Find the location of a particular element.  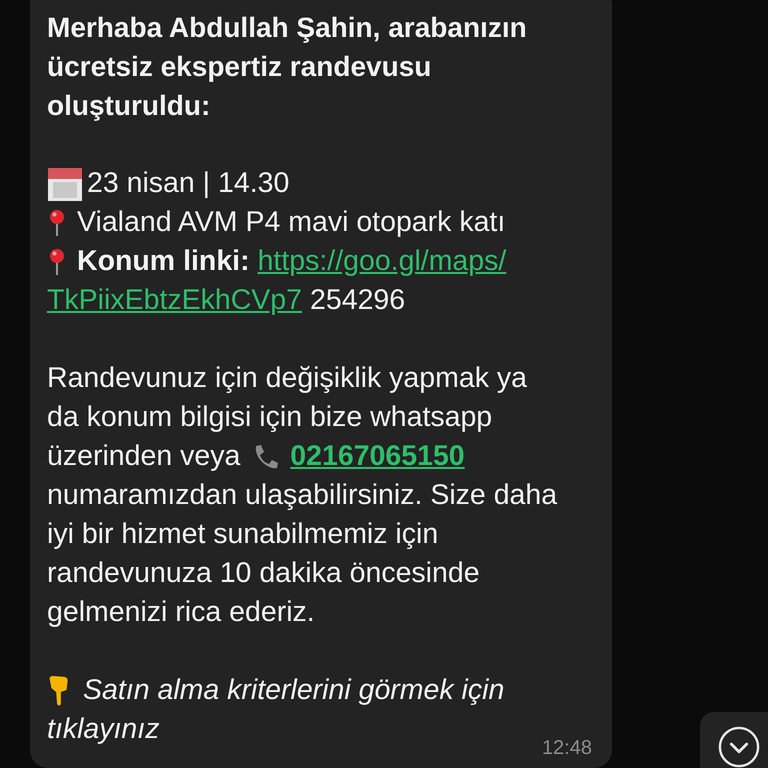

info-text: iyi bir hizmet sunabilmemiz için is located at coordinates (242, 534).